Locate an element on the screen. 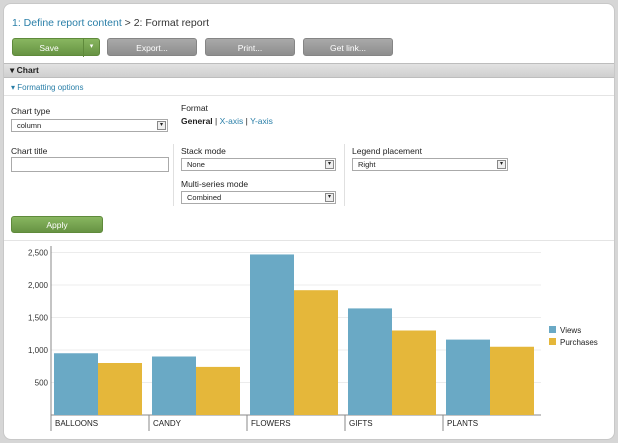  chart-type-select: column ▾ is located at coordinates (89, 125).